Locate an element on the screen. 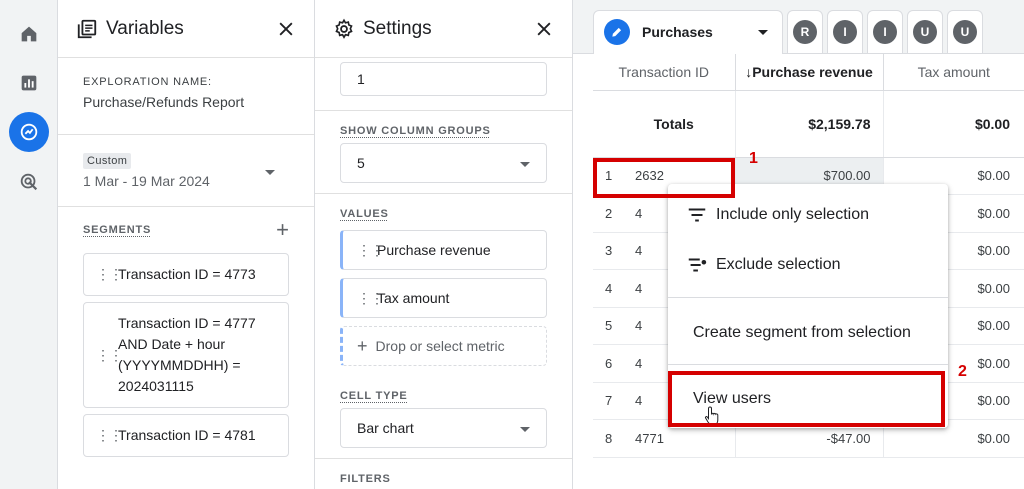 This screenshot has width=1024, height=489. segment-card: ⋮⋮ Transaction ID = 4781 is located at coordinates (186, 435).